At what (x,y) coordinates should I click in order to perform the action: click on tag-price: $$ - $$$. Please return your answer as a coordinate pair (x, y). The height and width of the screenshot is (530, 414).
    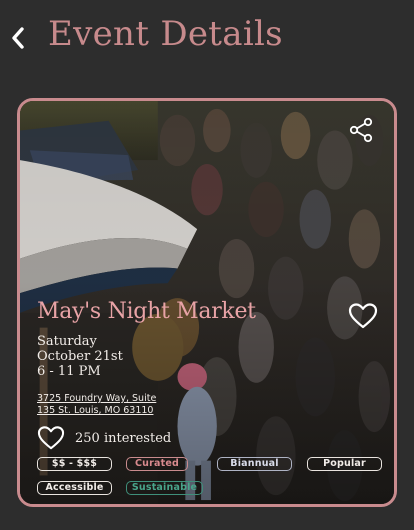
    Looking at the image, I should click on (74, 464).